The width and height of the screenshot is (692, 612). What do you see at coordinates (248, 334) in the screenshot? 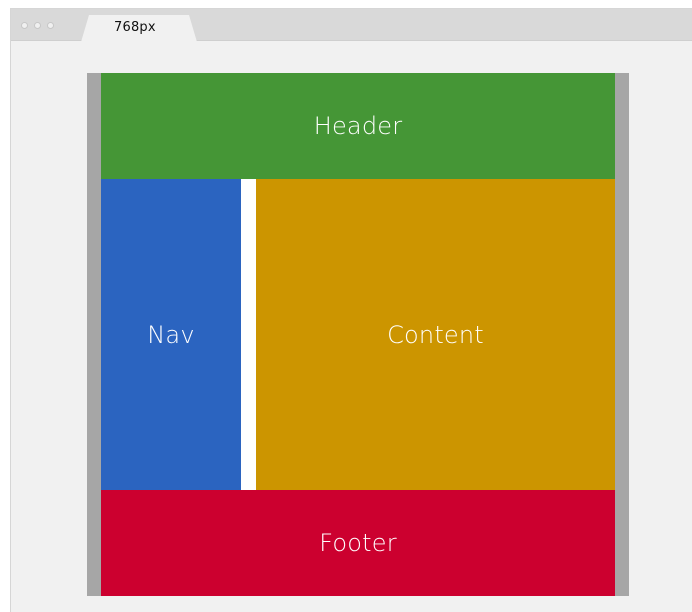
I see `column-gutter` at bounding box center [248, 334].